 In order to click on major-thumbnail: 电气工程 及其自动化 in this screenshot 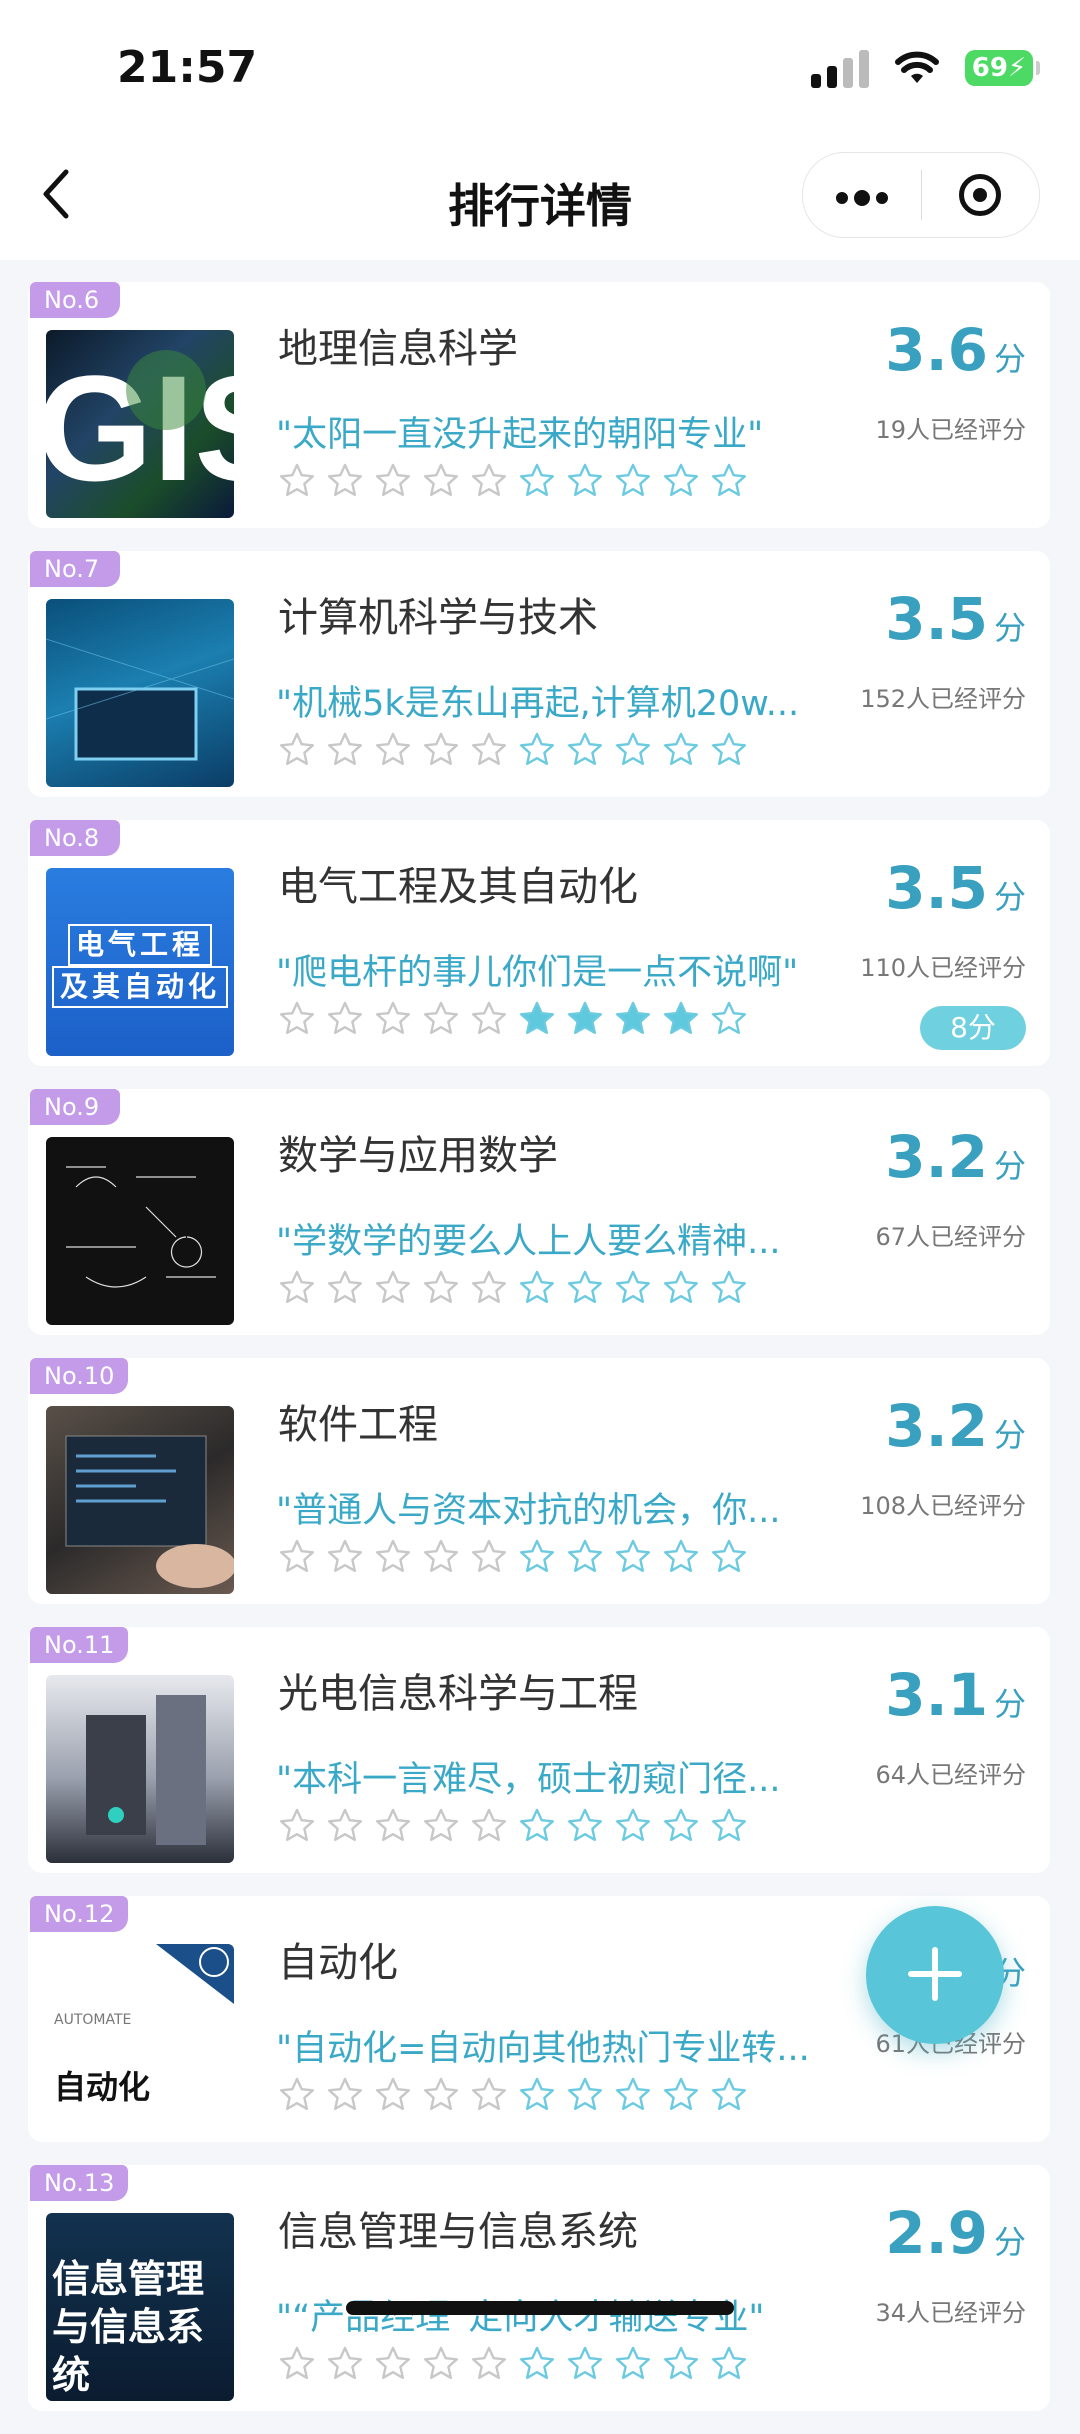, I will do `click(140, 962)`.